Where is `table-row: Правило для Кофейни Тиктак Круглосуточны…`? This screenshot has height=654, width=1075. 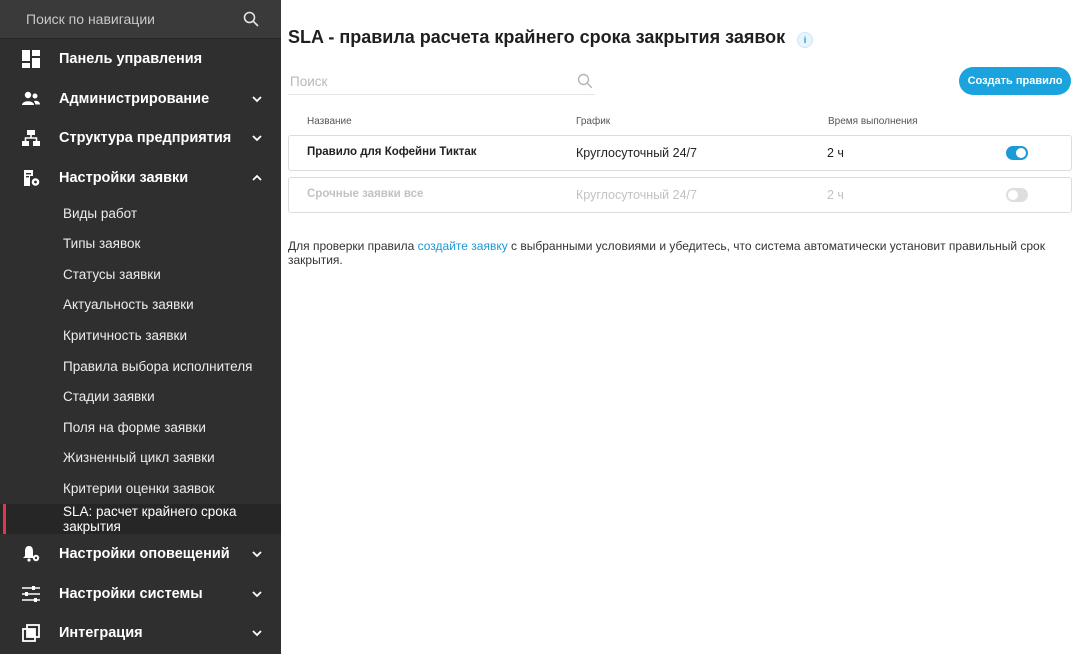 table-row: Правило для Кофейни Тиктак Круглосуточны… is located at coordinates (680, 153).